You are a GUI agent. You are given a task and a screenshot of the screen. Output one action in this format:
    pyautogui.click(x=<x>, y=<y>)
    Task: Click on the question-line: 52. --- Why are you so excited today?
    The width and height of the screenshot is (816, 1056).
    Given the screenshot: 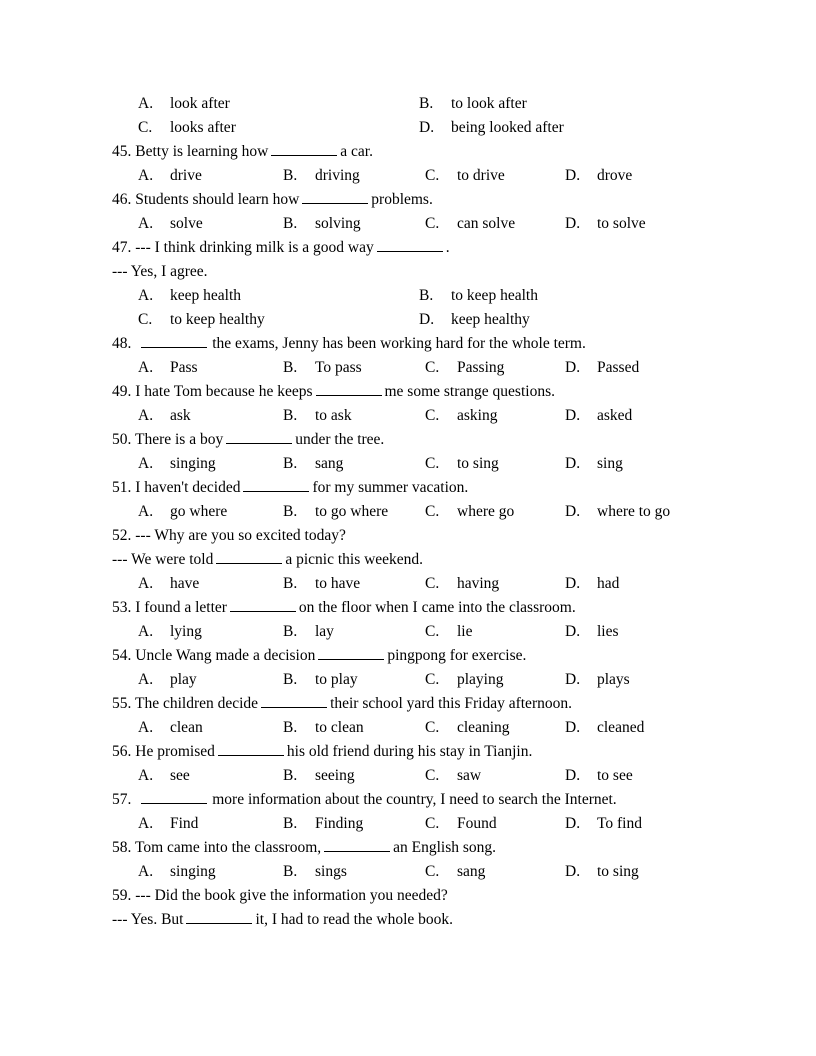 What is the action you would take?
    pyautogui.click(x=428, y=536)
    